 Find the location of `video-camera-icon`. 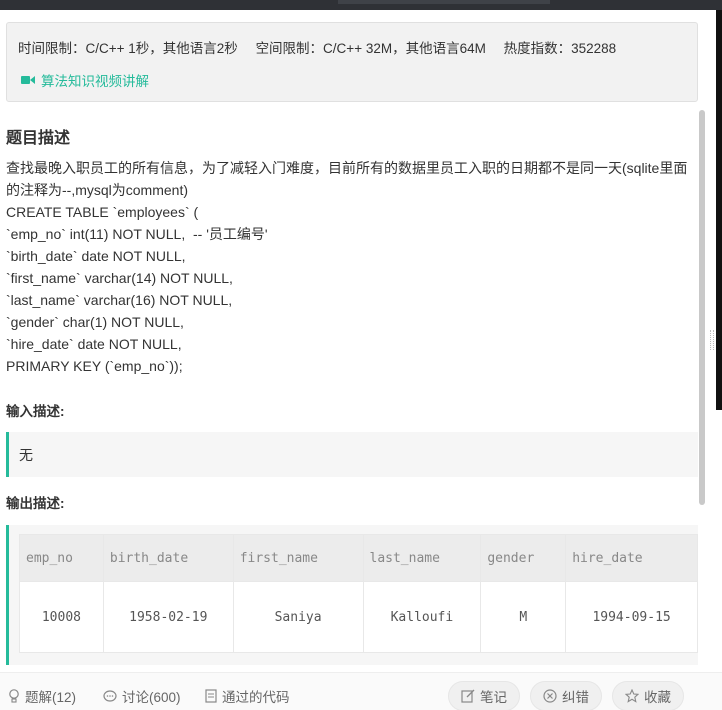

video-camera-icon is located at coordinates (28, 80).